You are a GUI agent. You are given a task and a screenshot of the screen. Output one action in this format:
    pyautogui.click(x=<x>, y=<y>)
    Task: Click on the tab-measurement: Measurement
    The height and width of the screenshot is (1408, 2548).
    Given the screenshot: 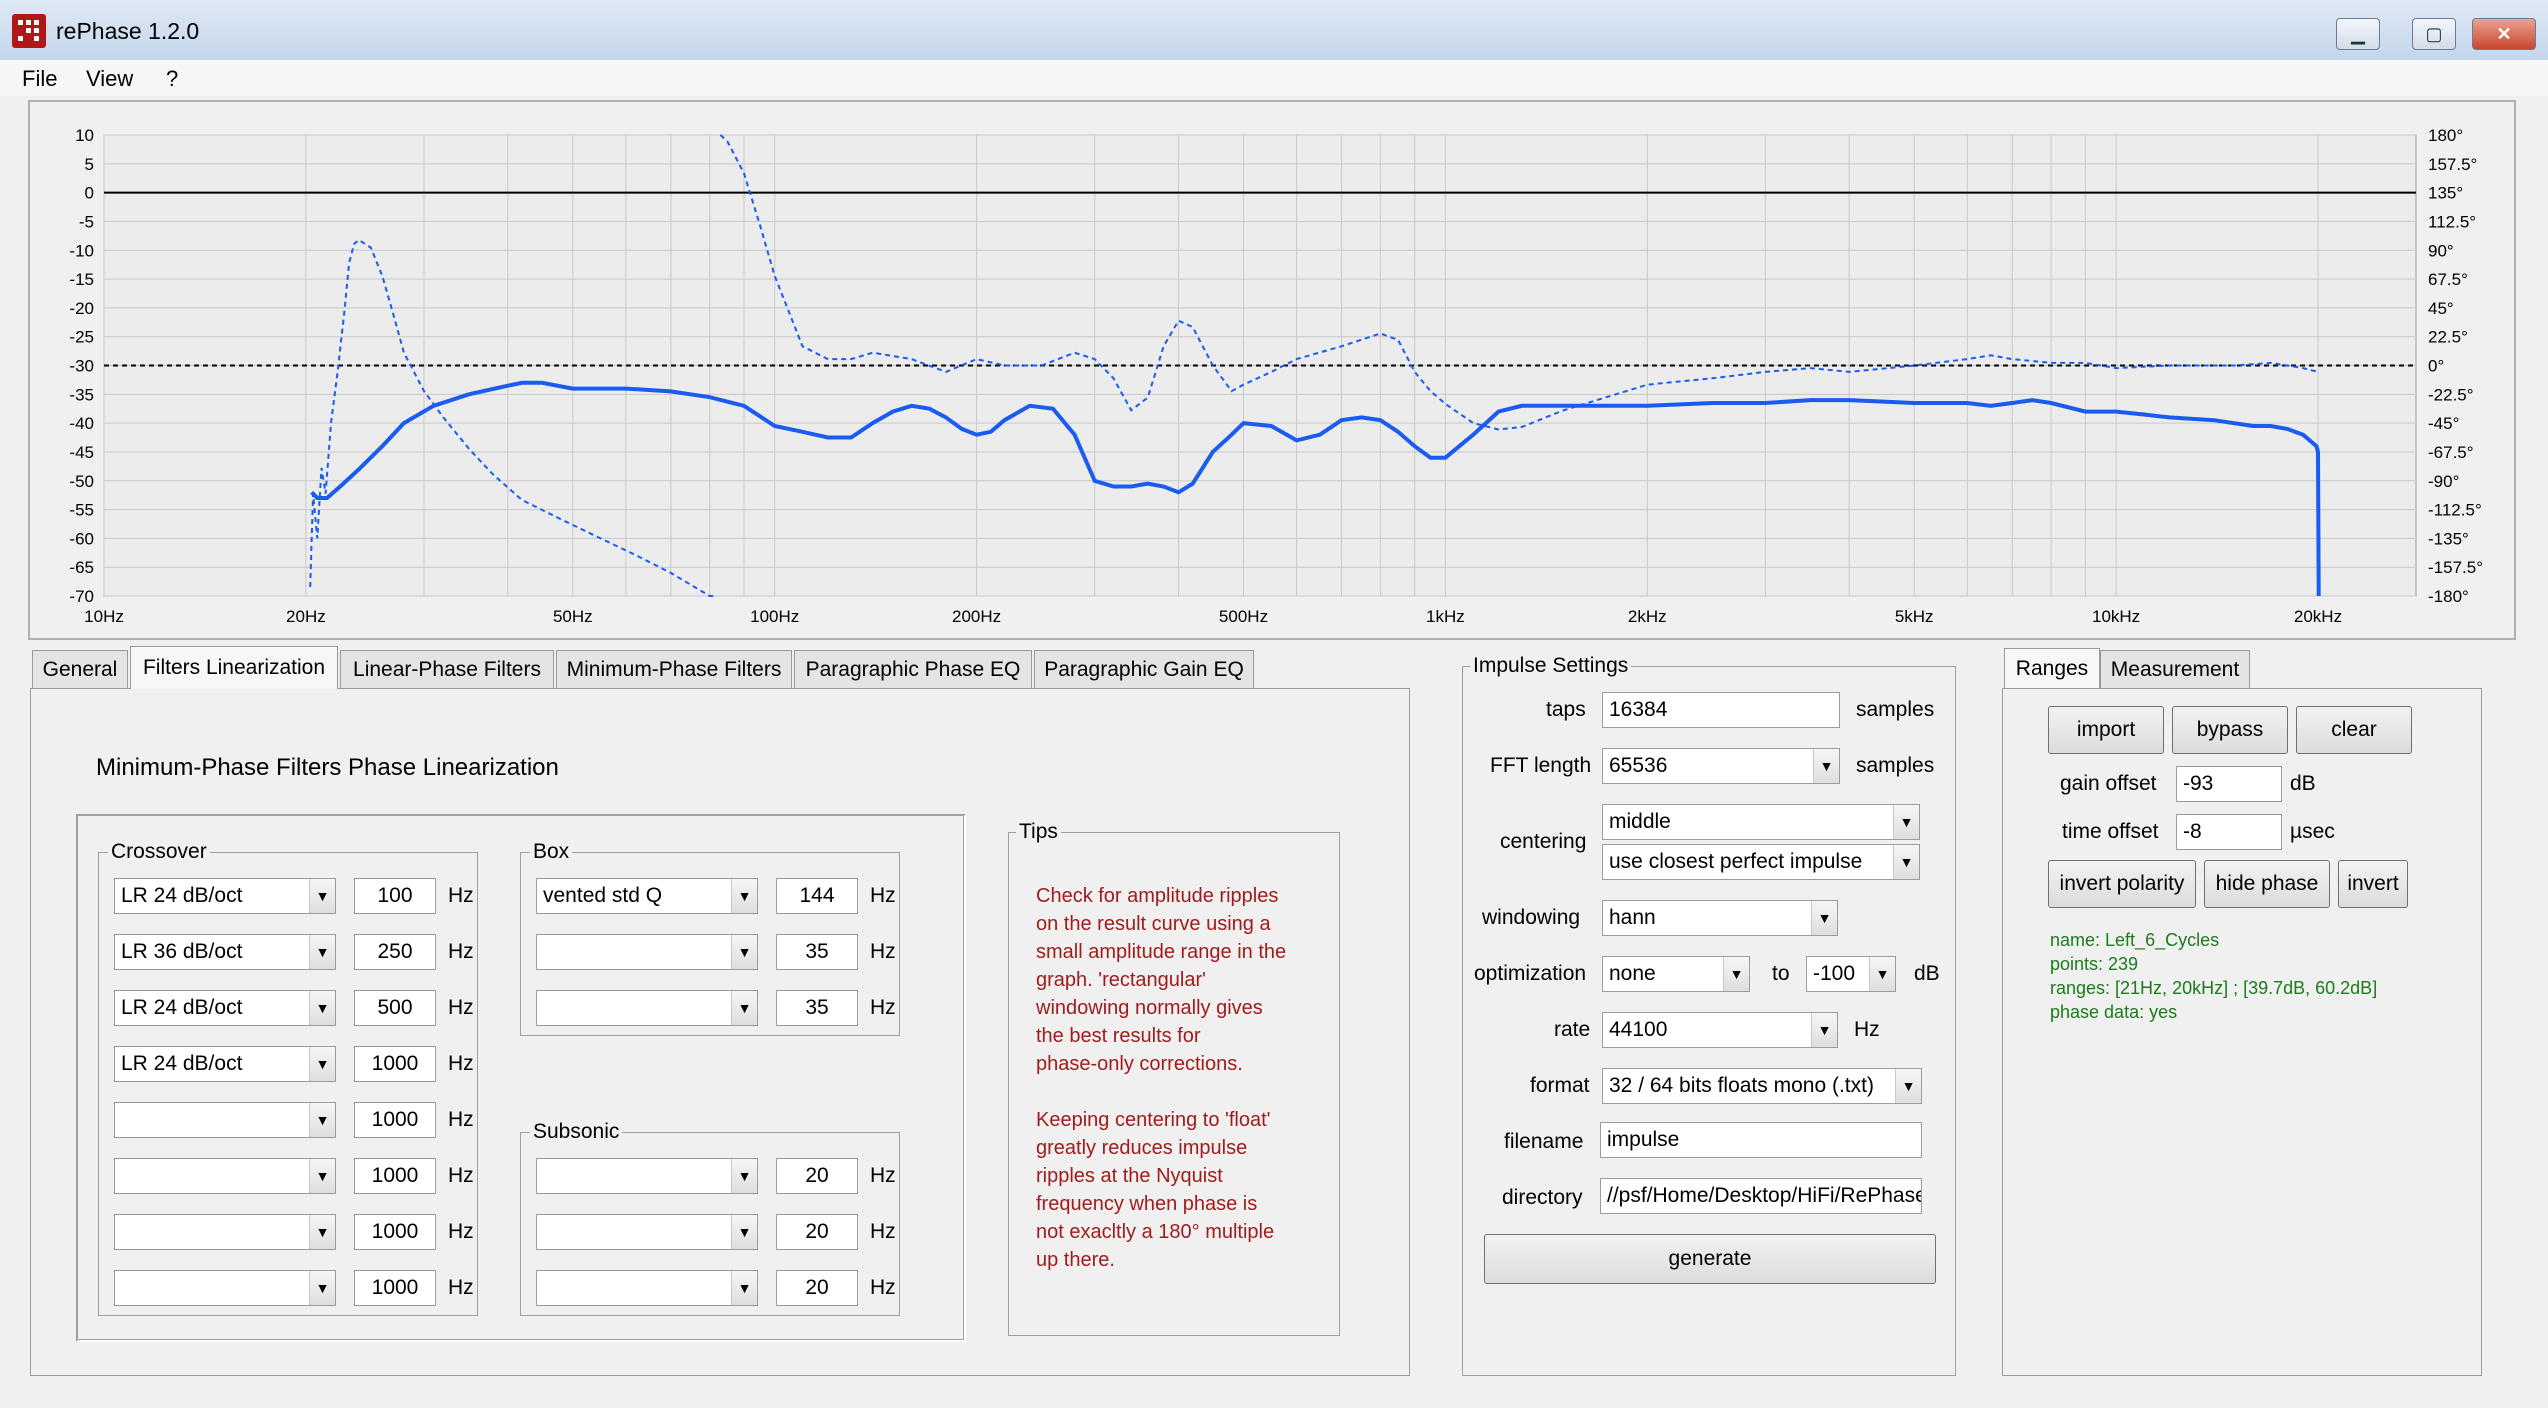 What is the action you would take?
    pyautogui.click(x=2175, y=669)
    